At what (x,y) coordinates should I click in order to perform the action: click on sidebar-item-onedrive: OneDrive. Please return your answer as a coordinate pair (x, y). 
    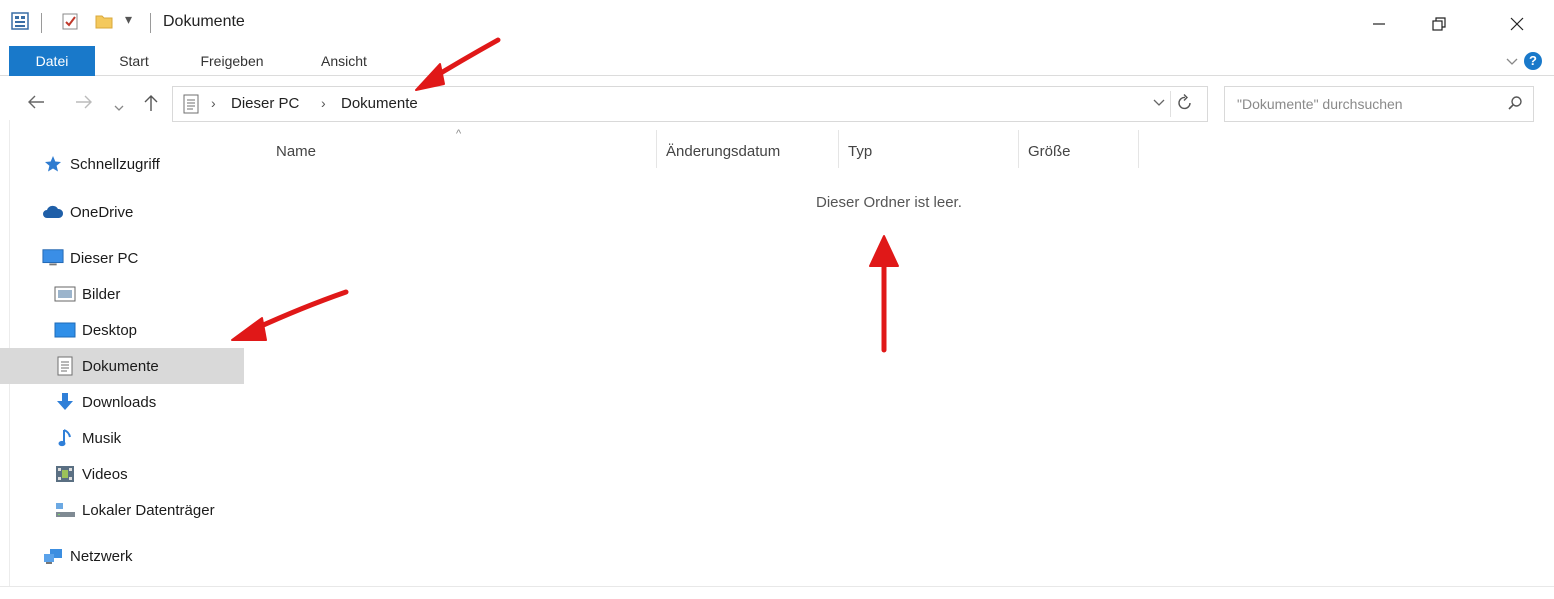
    Looking at the image, I should click on (122, 212).